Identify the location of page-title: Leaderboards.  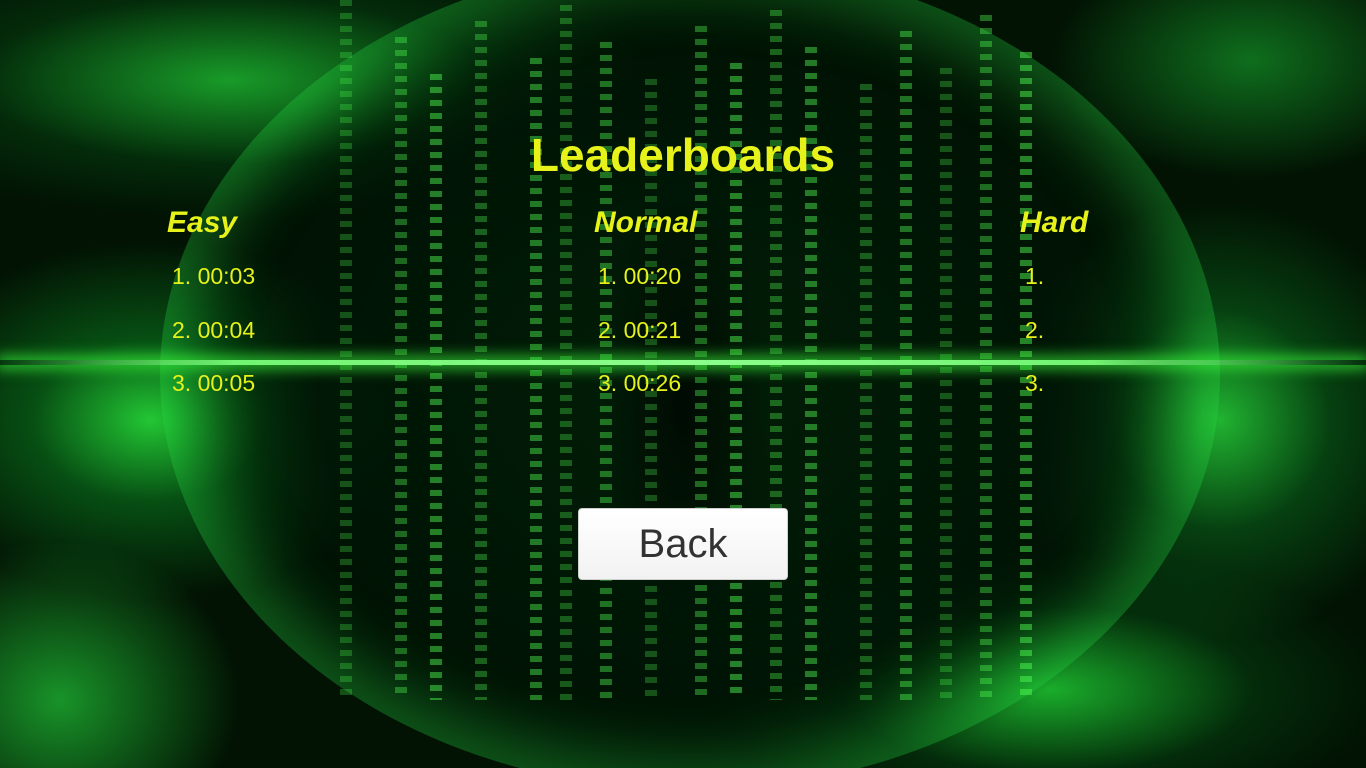
(683, 155).